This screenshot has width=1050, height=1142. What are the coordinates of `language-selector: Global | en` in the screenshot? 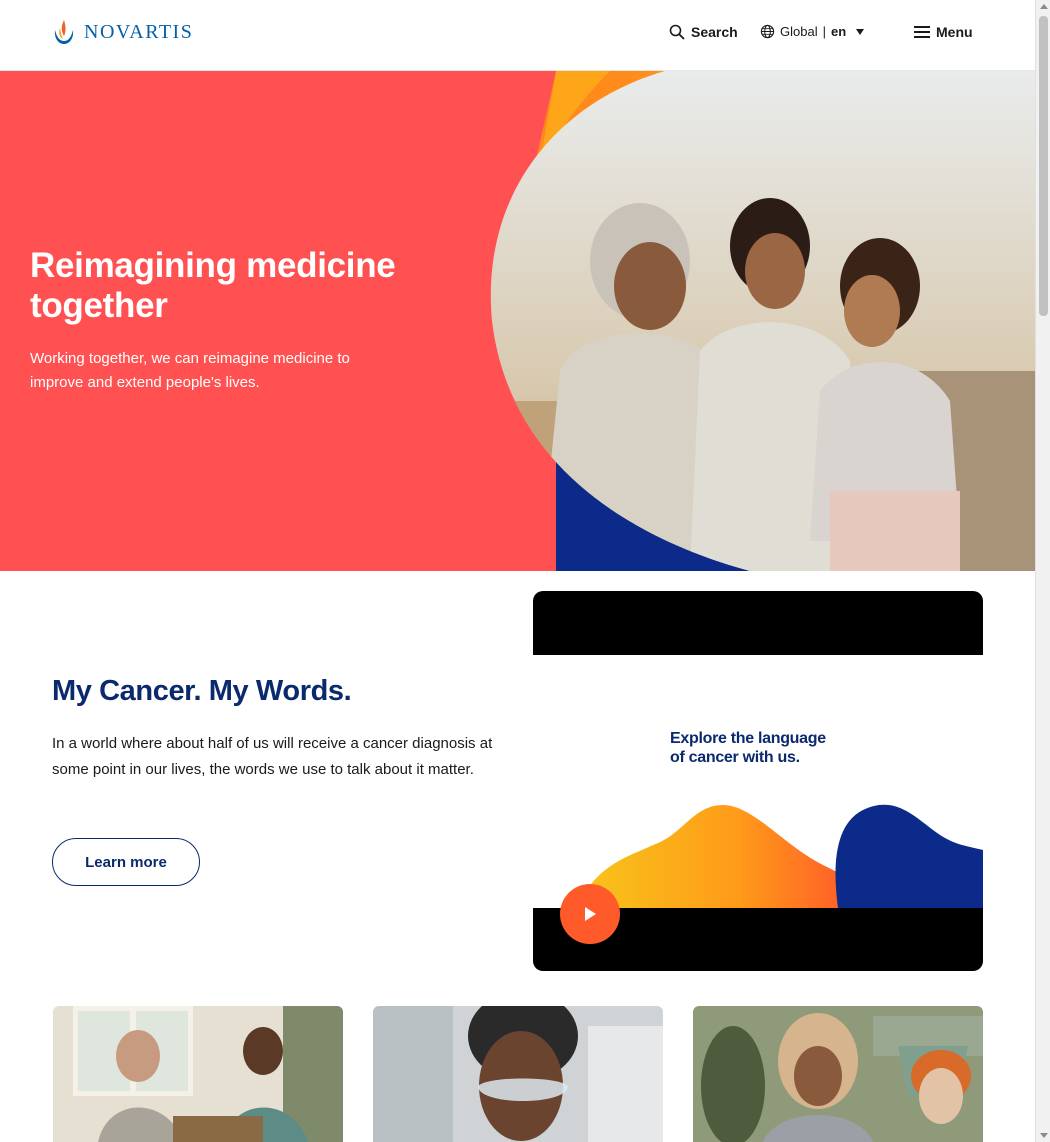 It's located at (812, 31).